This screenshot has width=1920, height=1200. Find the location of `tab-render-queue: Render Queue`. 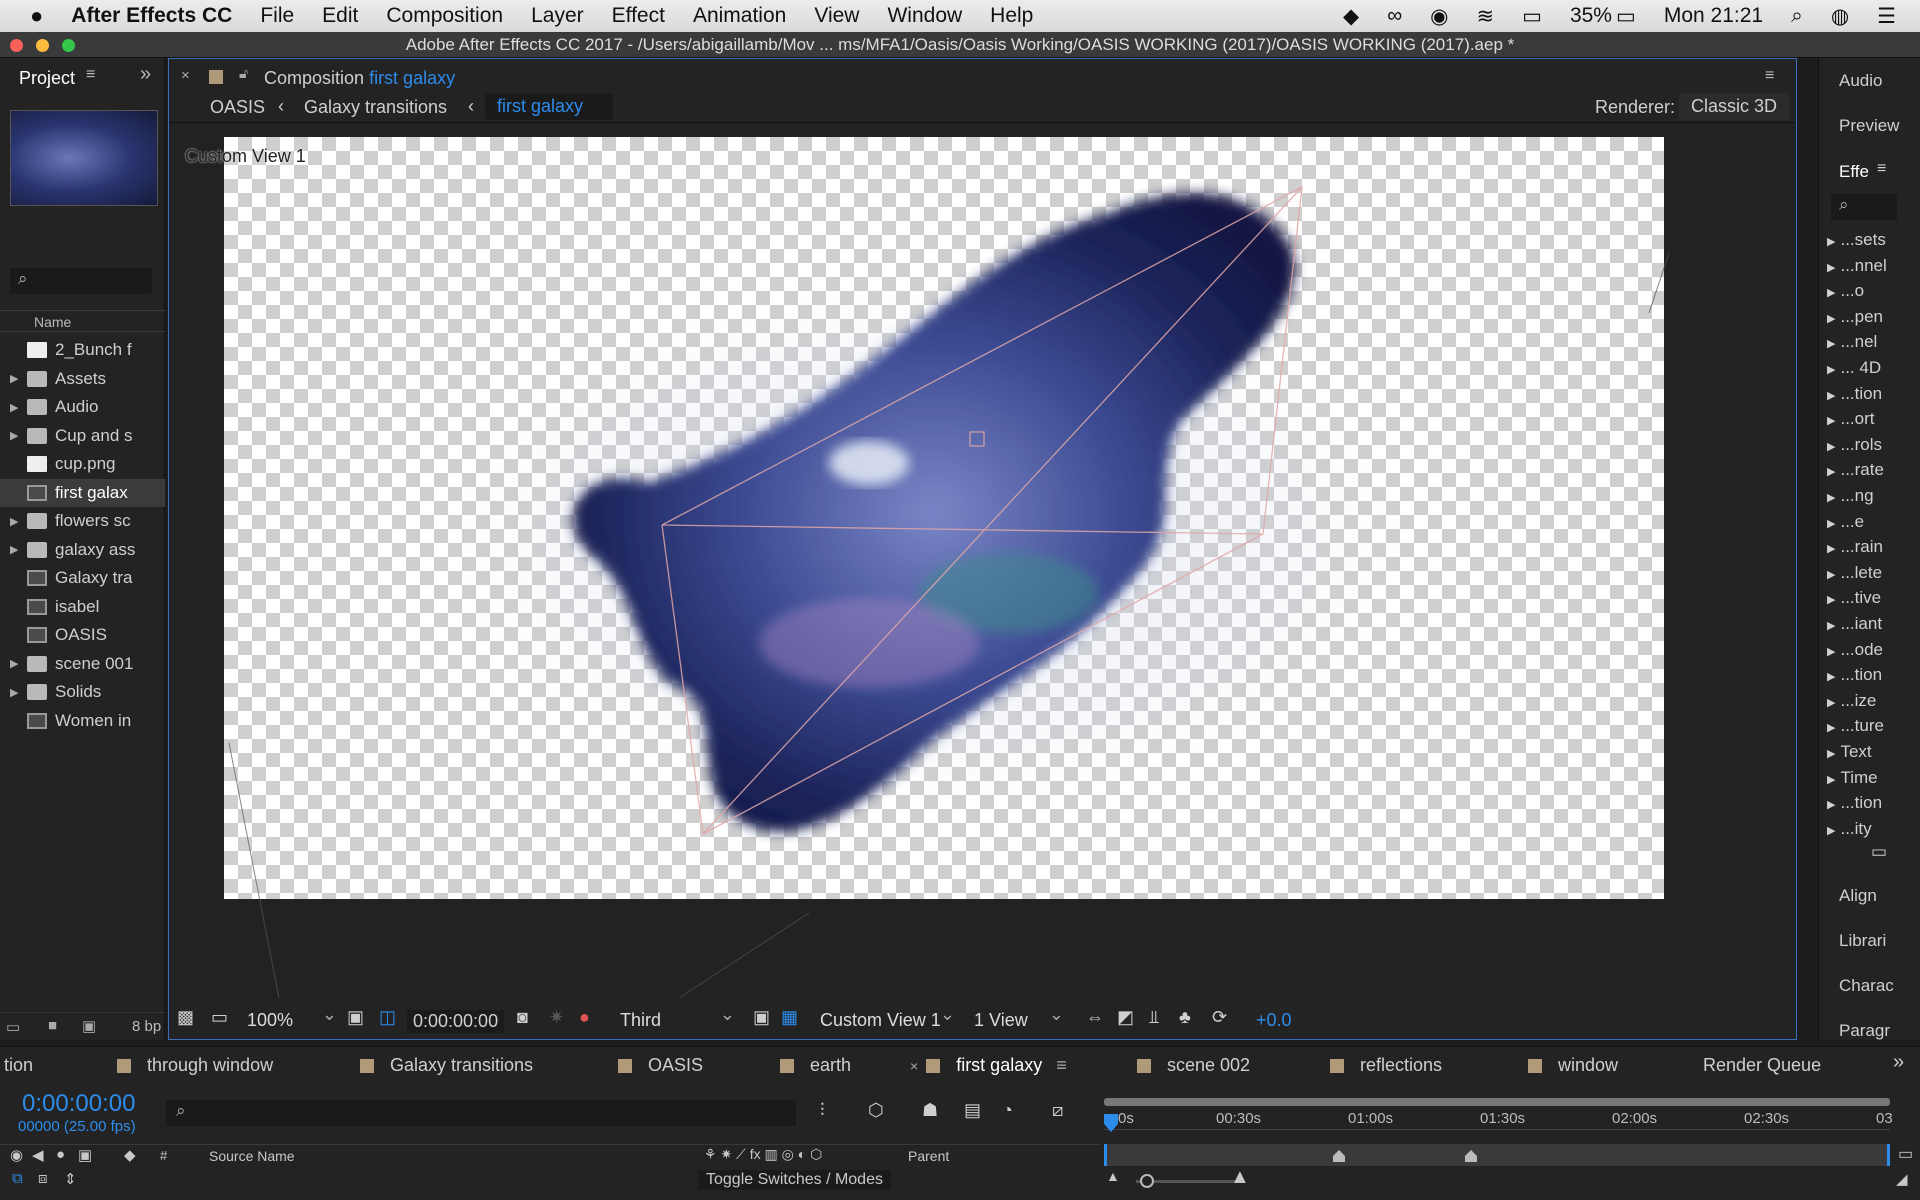

tab-render-queue: Render Queue is located at coordinates (1762, 1065).